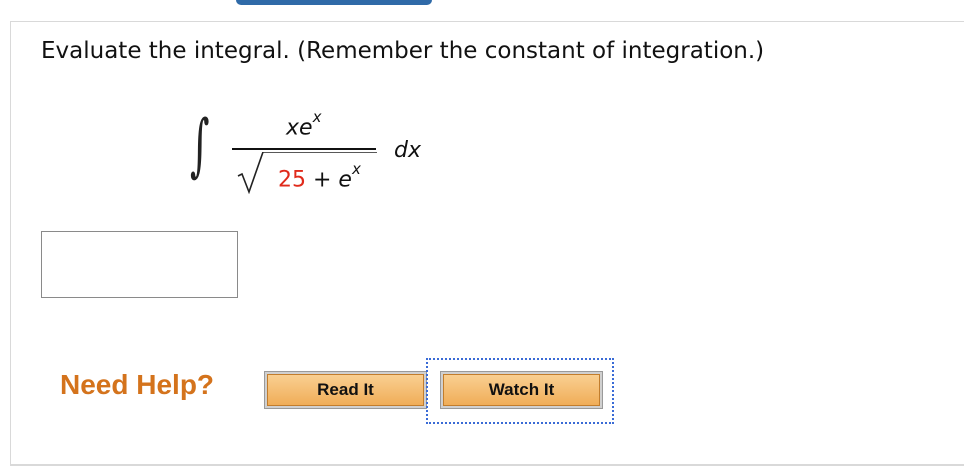 The image size is (964, 472). What do you see at coordinates (334, 2) in the screenshot?
I see `top-tab-indicator` at bounding box center [334, 2].